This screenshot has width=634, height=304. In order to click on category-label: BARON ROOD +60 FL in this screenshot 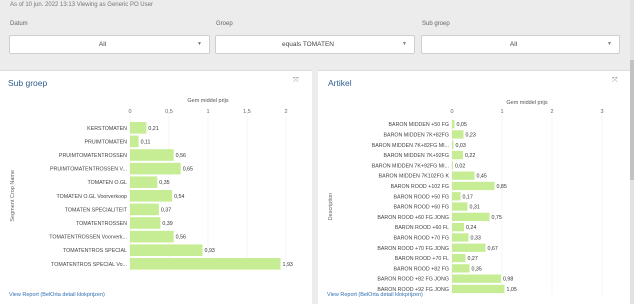, I will do `click(422, 228)`.